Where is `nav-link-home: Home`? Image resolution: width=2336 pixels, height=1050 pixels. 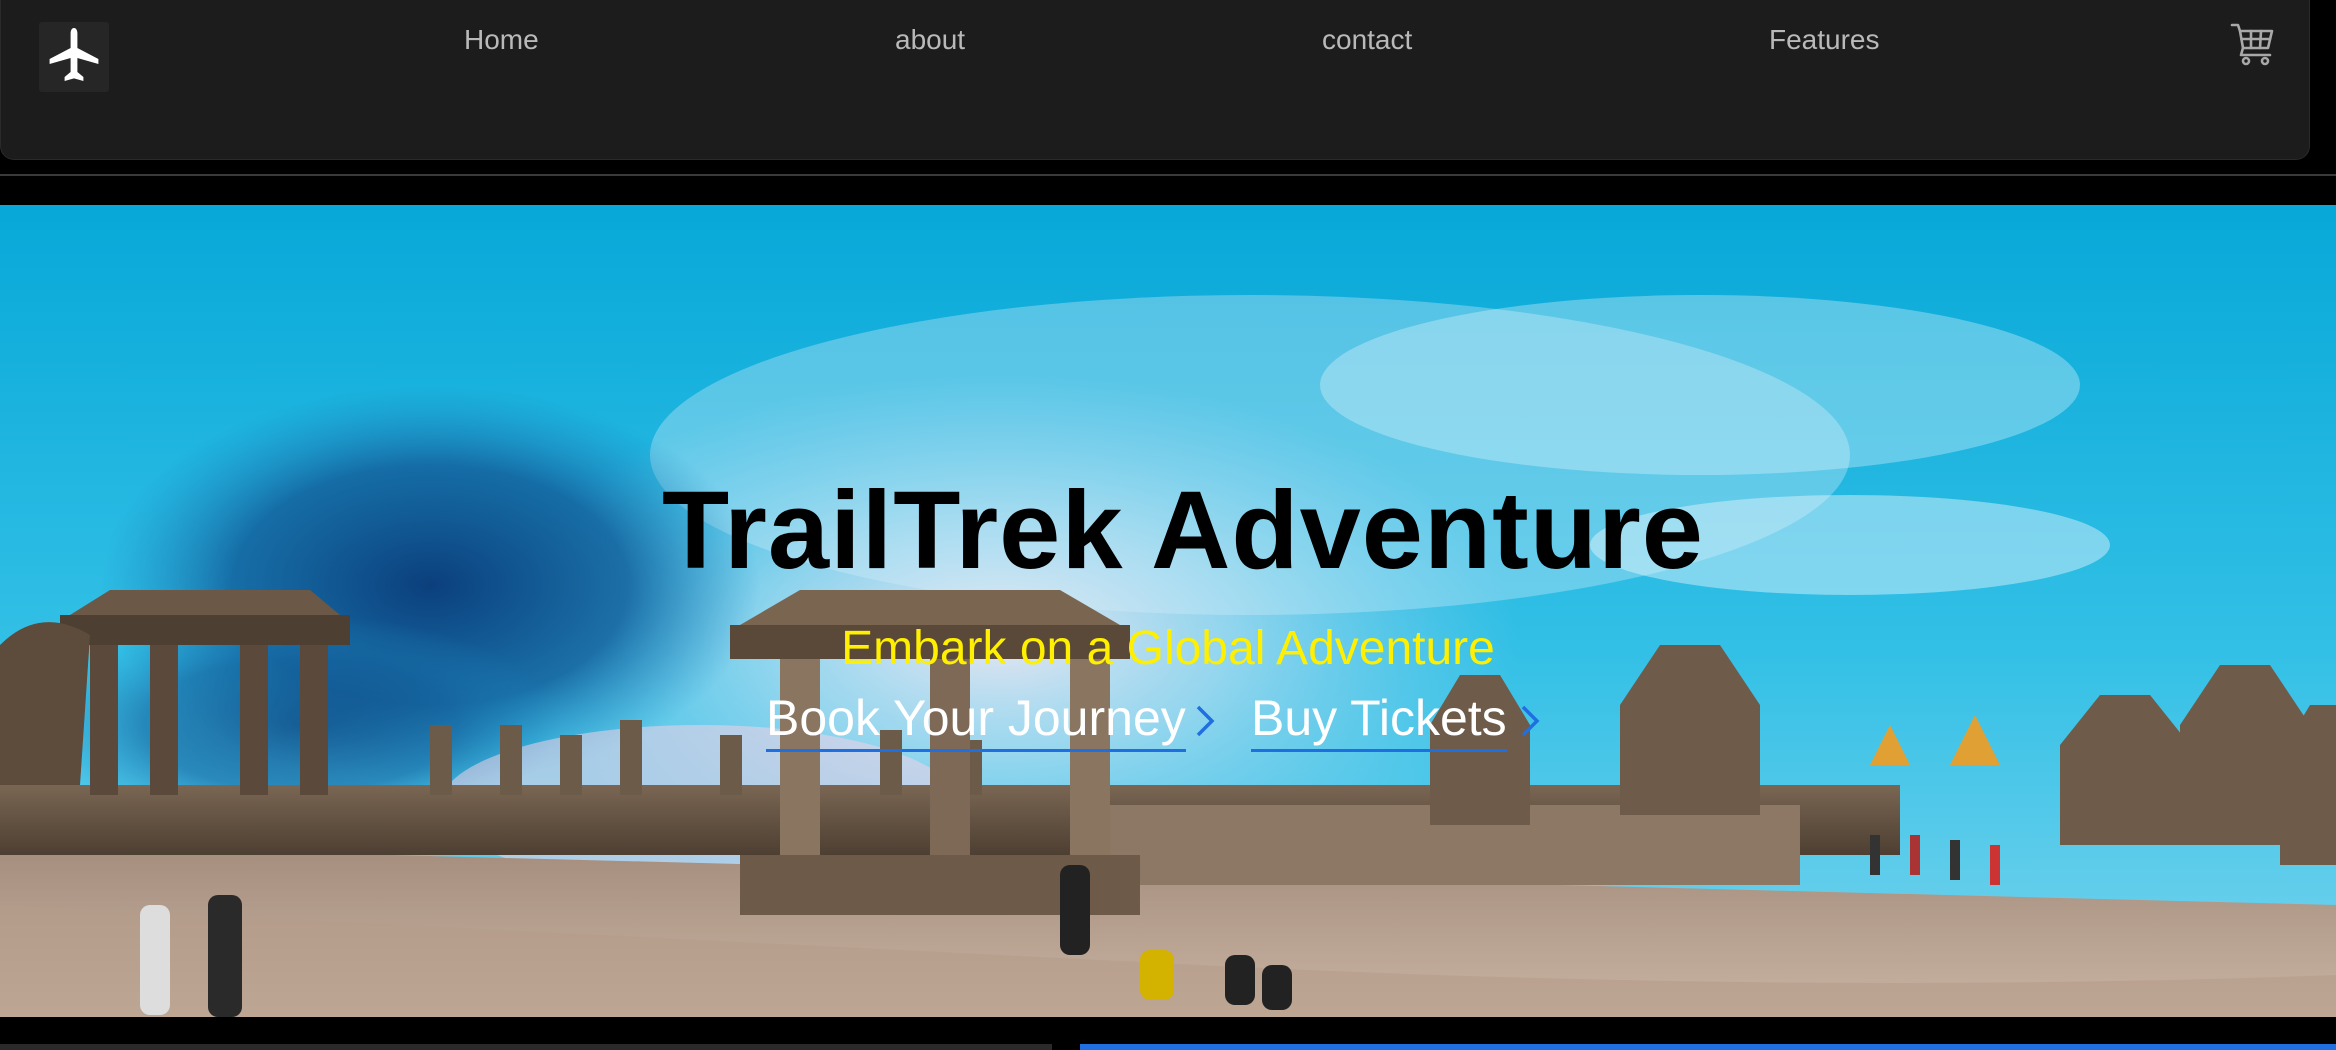 nav-link-home: Home is located at coordinates (501, 40).